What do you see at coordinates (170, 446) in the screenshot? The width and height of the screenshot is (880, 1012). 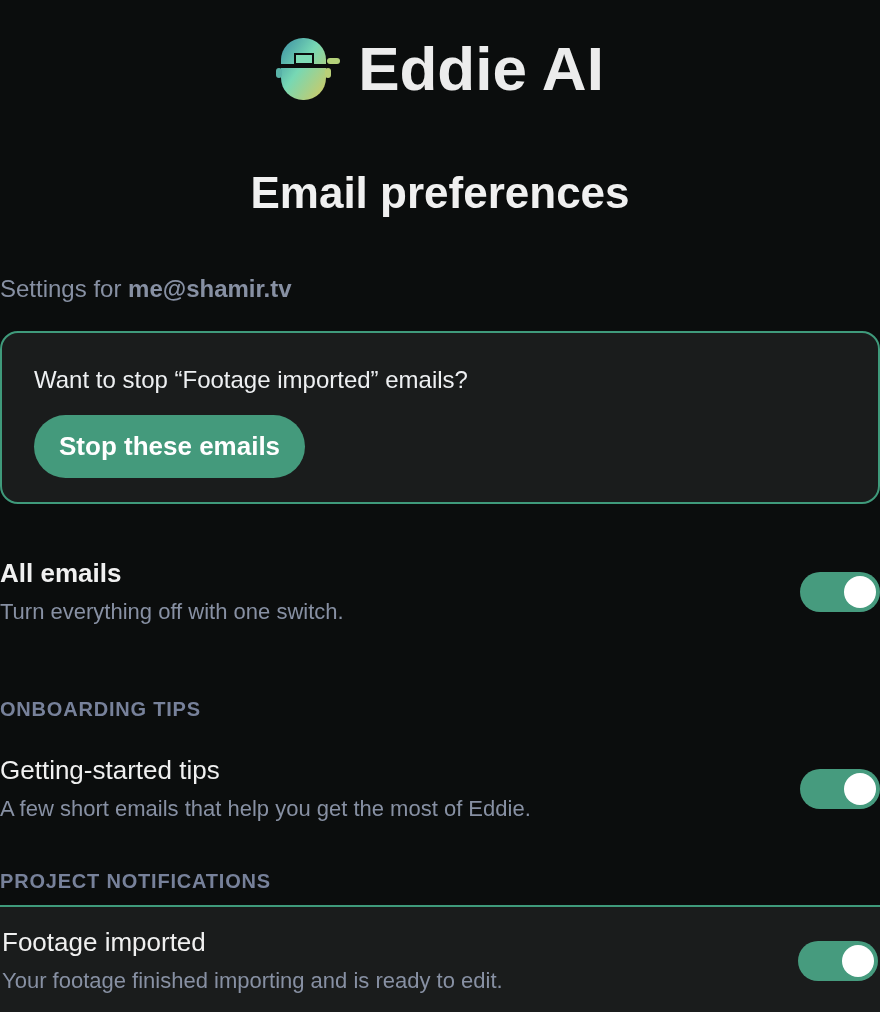 I see `stop-emails-button: Stop these emails` at bounding box center [170, 446].